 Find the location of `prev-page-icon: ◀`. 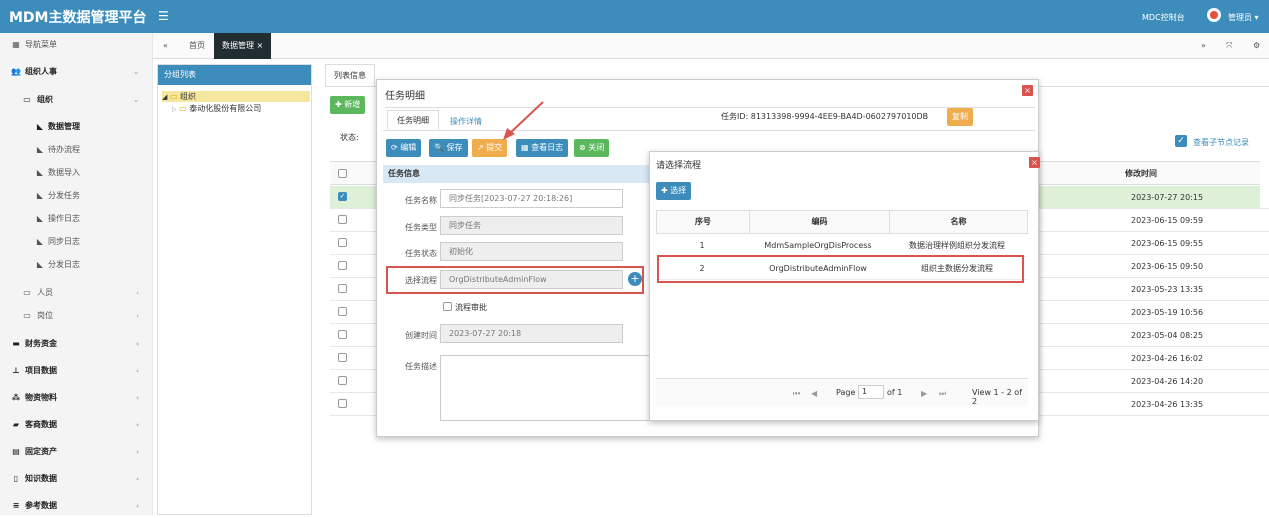

prev-page-icon: ◀ is located at coordinates (814, 393).